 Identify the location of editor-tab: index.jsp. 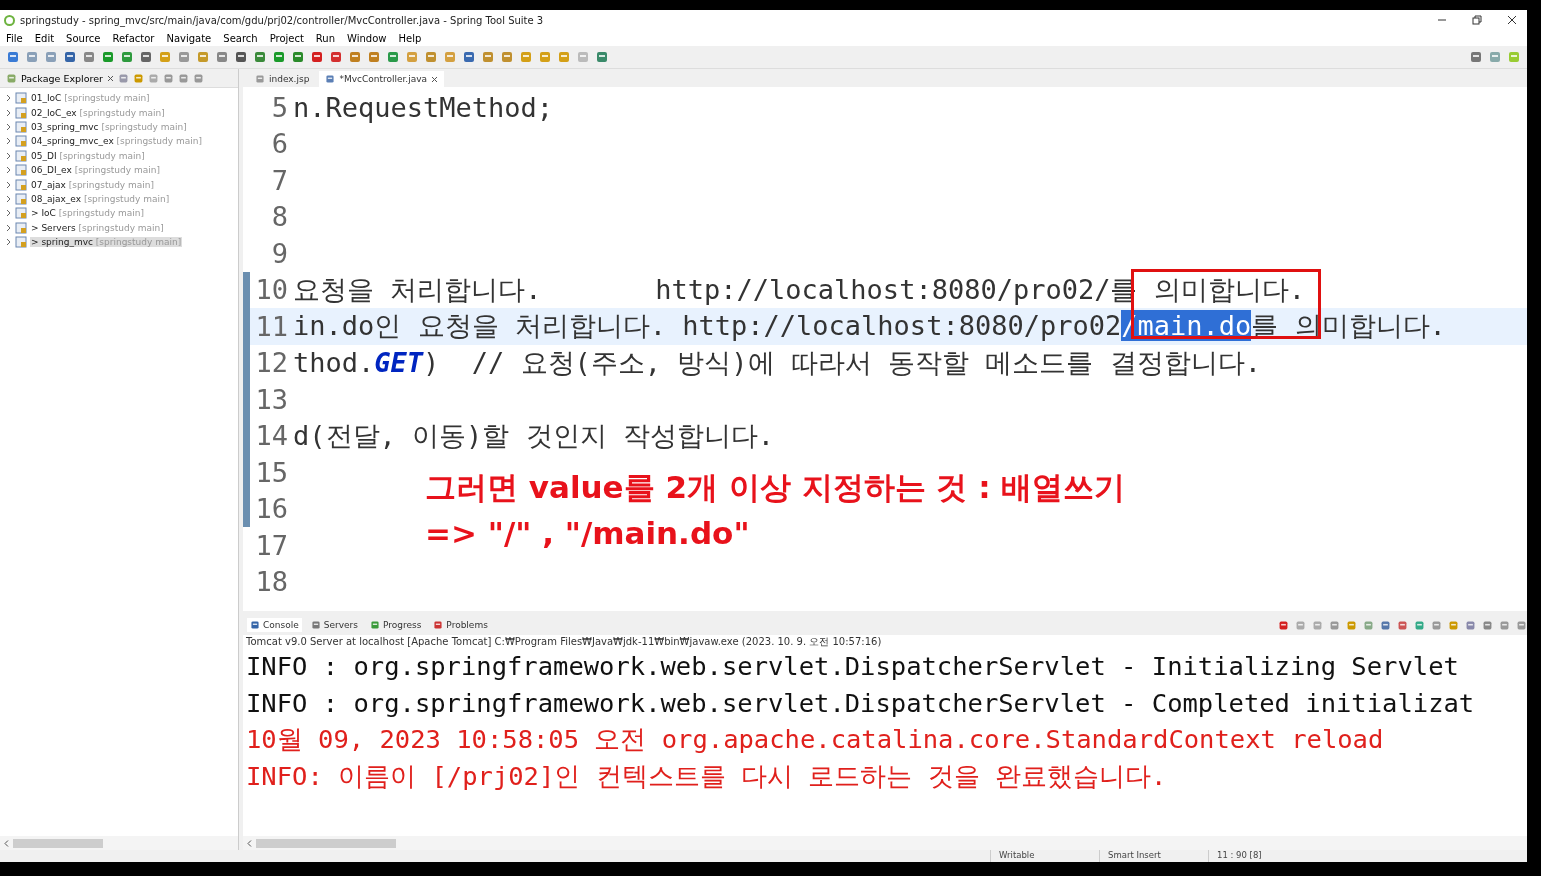
(282, 79).